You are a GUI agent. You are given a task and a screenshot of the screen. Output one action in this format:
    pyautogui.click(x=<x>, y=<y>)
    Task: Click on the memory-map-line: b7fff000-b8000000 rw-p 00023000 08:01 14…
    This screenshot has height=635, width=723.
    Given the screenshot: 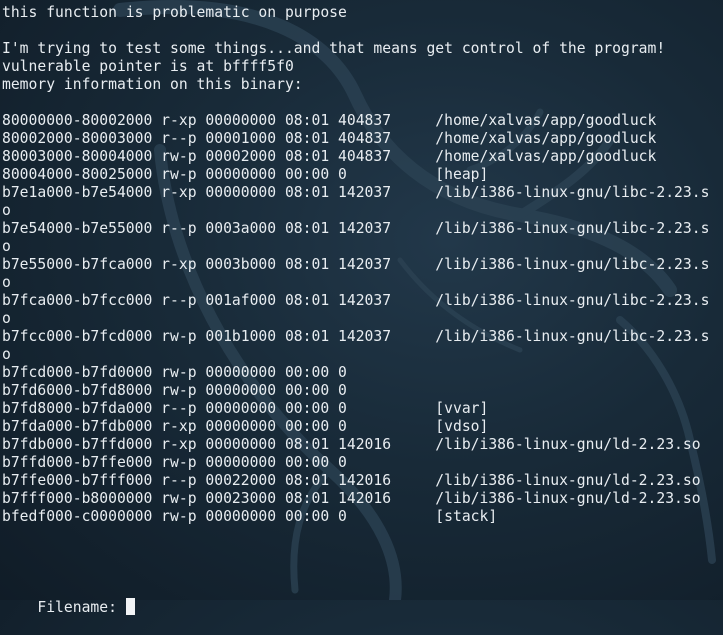 What is the action you would take?
    pyautogui.click(x=351, y=498)
    